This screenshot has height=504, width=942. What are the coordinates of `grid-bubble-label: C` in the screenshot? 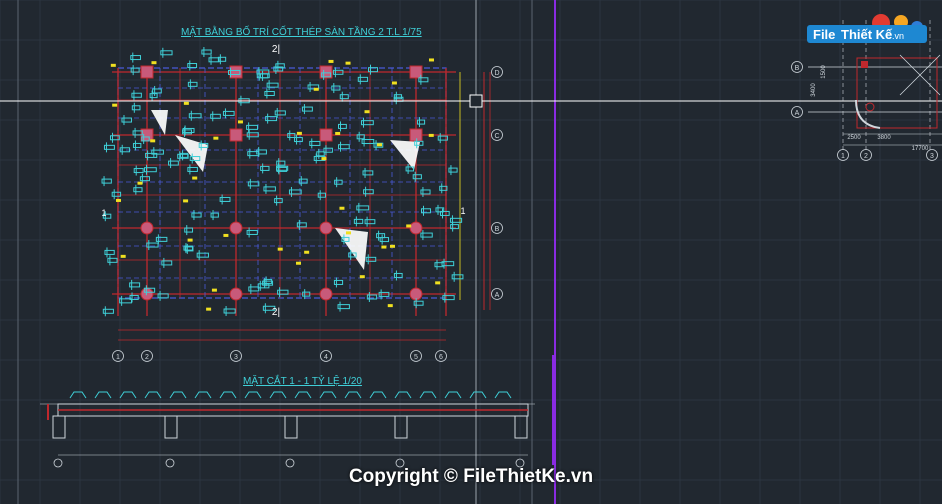 It's located at (496, 136).